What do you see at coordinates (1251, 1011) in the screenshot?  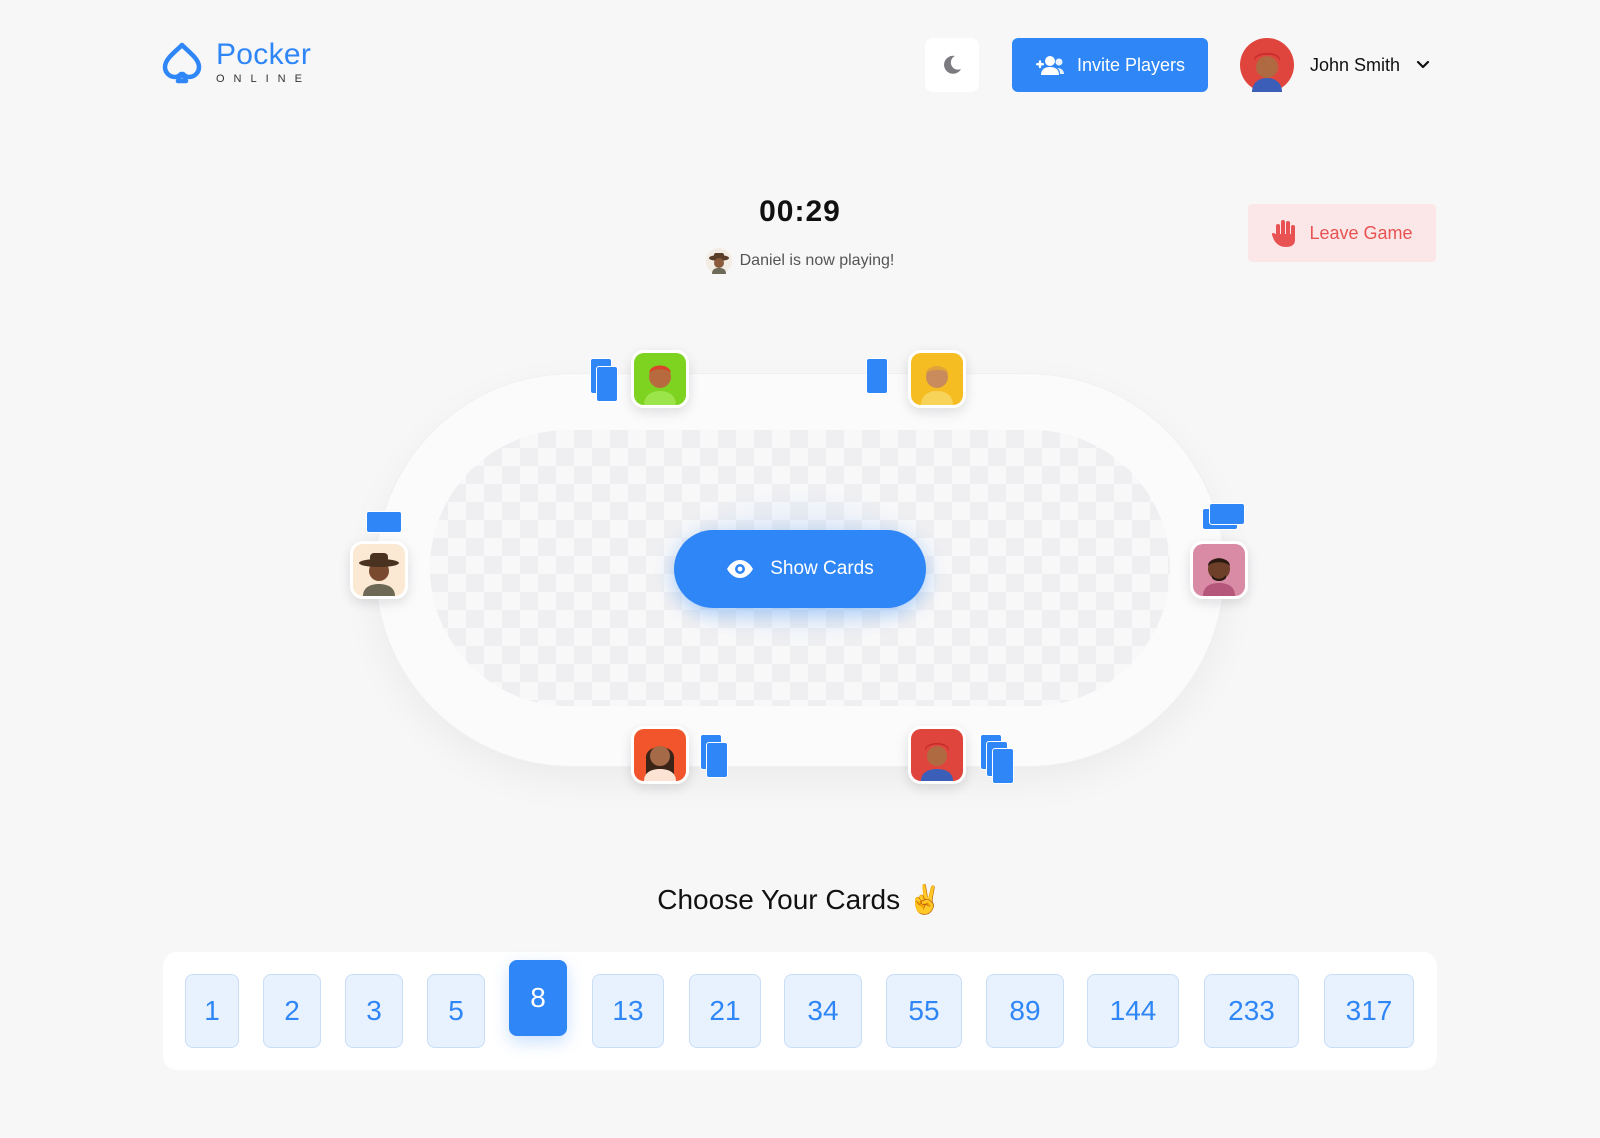 I see `vote-card: 233` at bounding box center [1251, 1011].